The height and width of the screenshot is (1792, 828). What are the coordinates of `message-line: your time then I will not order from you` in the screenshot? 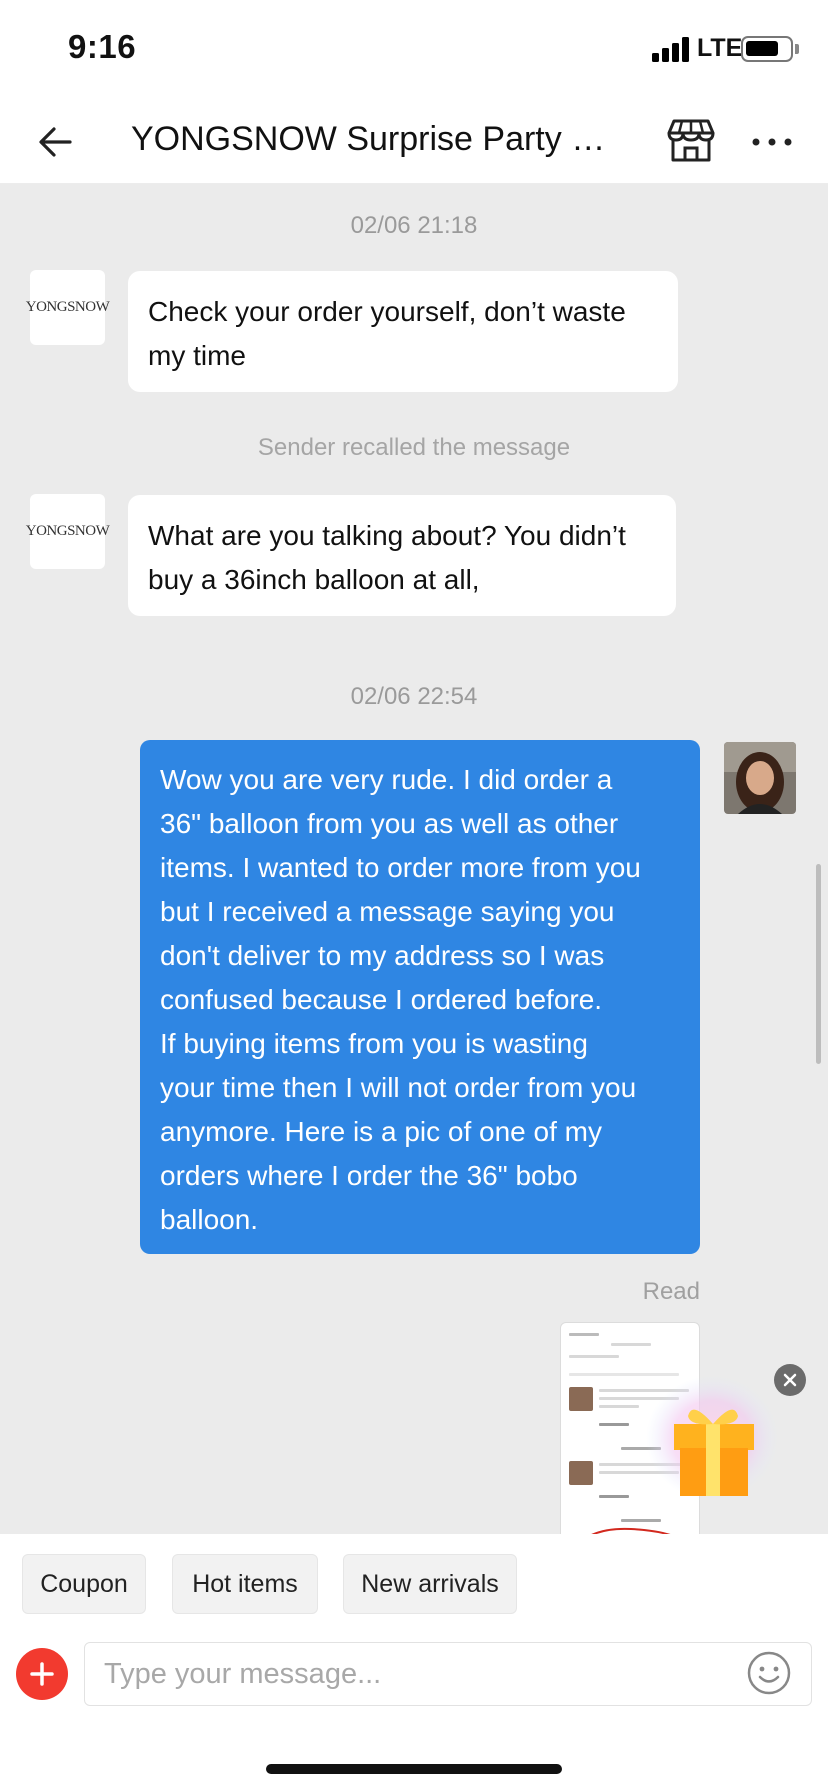 It's located at (398, 1087).